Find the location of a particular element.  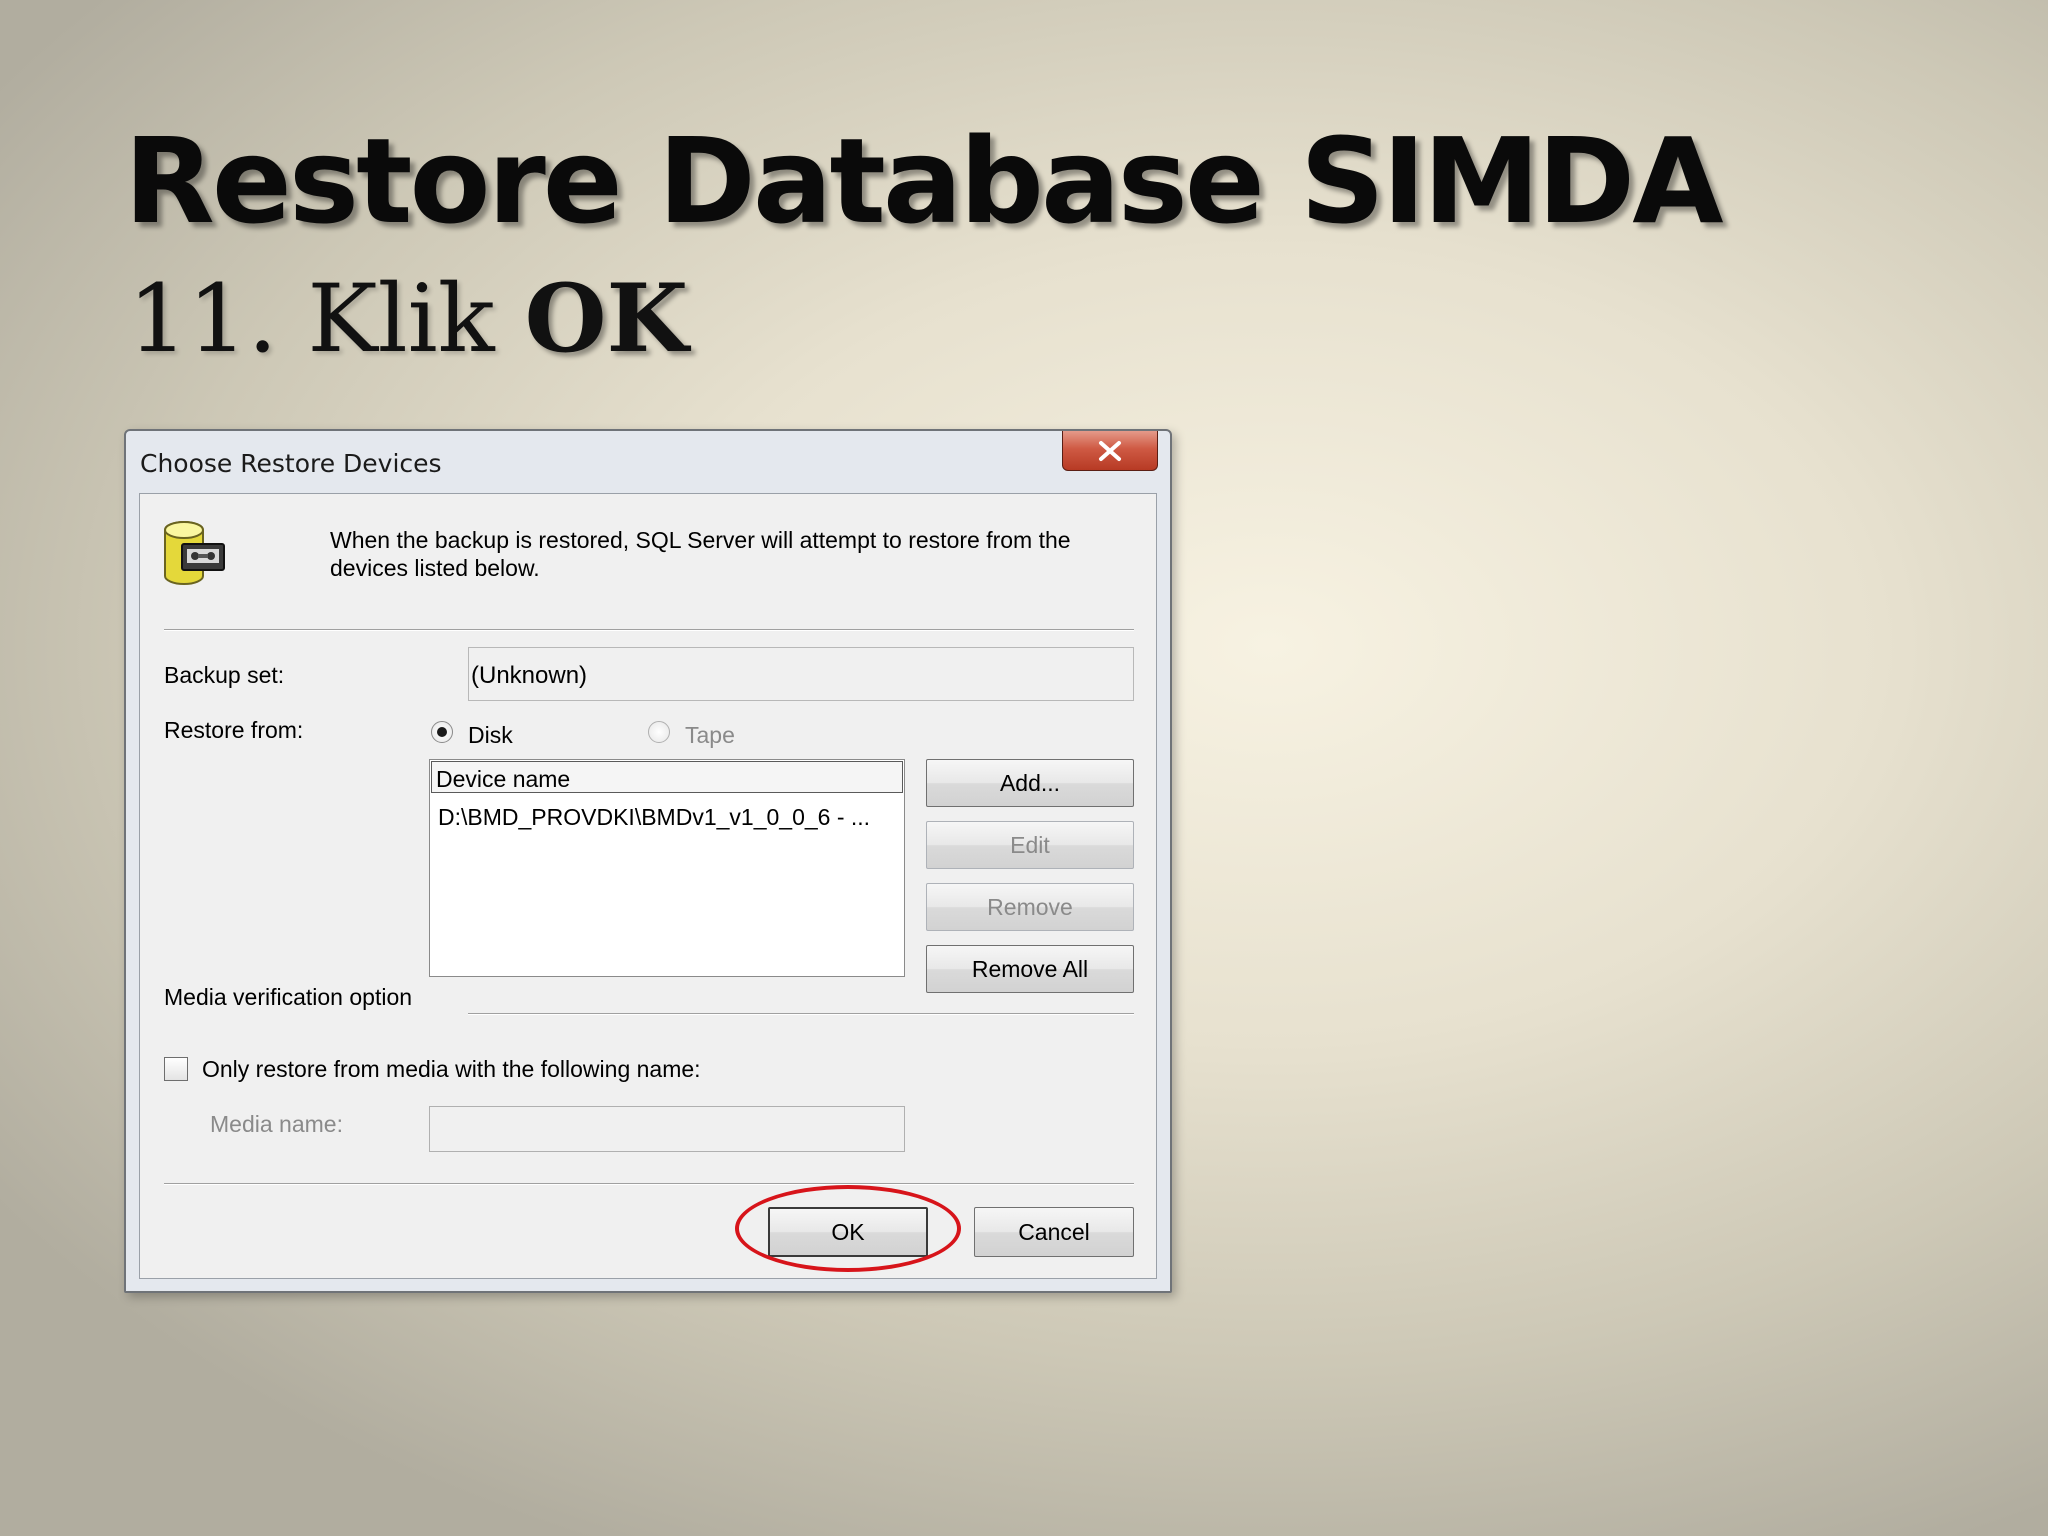

slide-title: Restore Database SIMDA is located at coordinates (924, 181).